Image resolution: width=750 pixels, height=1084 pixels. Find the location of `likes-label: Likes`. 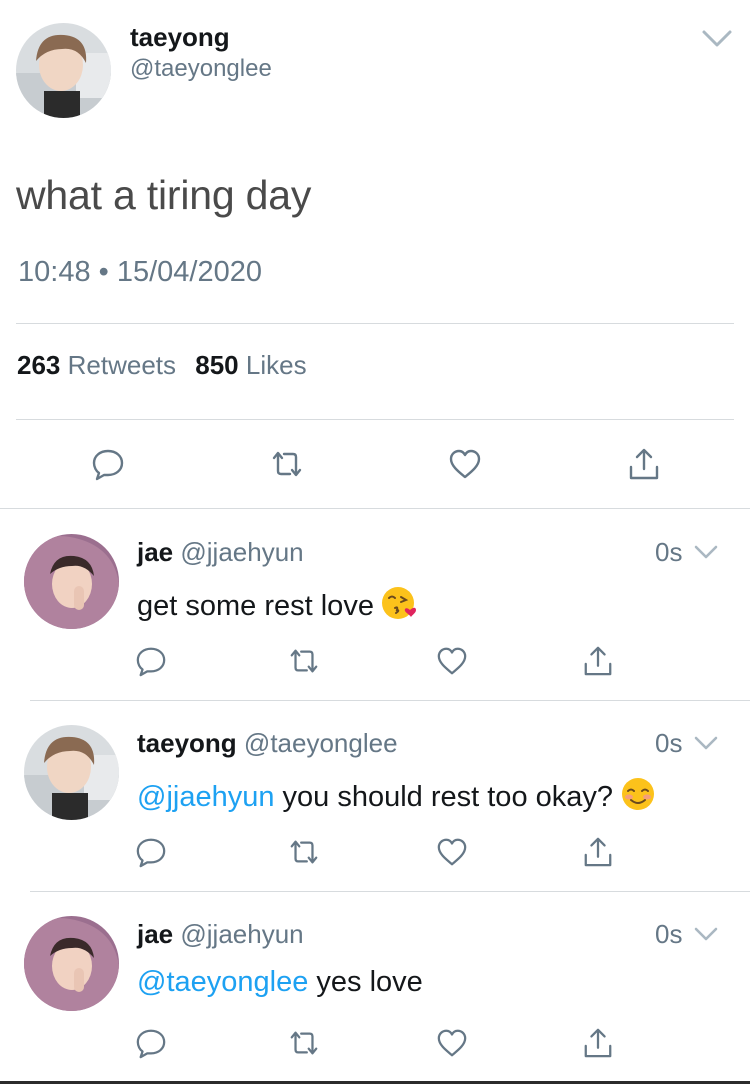

likes-label: Likes is located at coordinates (276, 365).